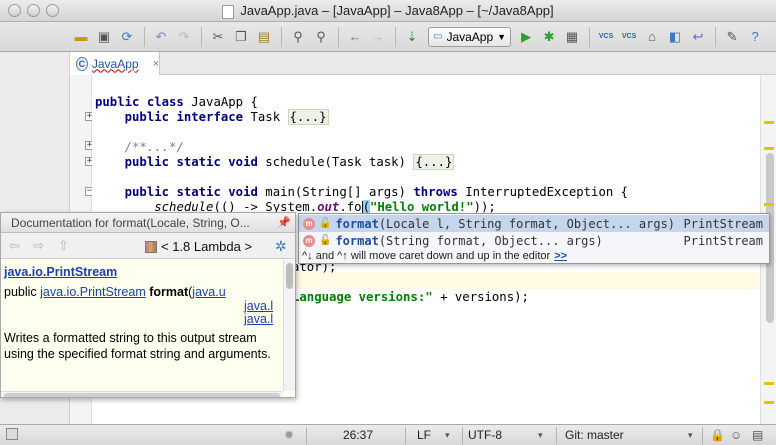 The height and width of the screenshot is (445, 776). What do you see at coordinates (14, 246) in the screenshot?
I see `back-arrow-icon: ⇦` at bounding box center [14, 246].